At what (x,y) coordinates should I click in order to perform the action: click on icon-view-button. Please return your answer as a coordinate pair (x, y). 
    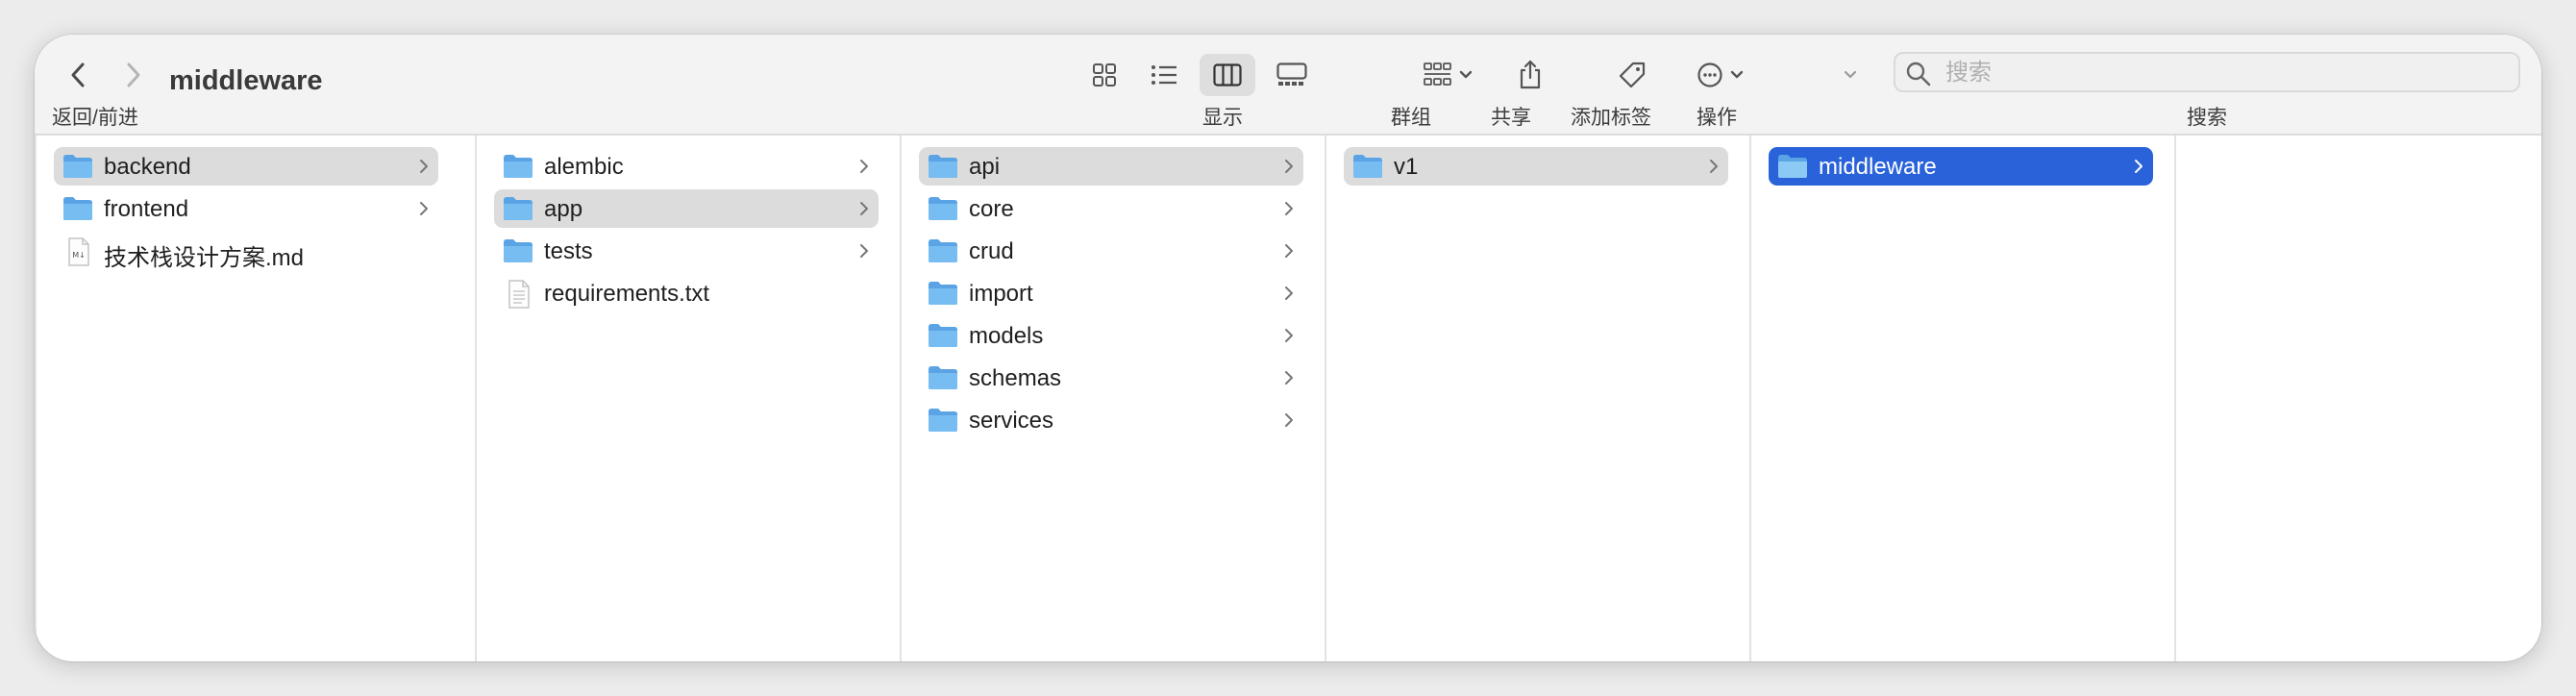
    Looking at the image, I should click on (1104, 75).